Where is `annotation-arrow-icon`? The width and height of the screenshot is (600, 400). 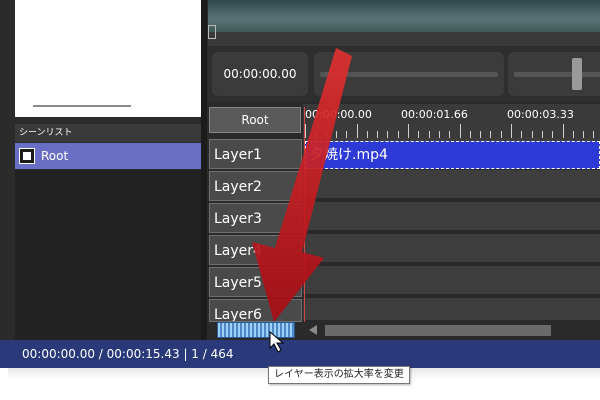
annotation-arrow-icon is located at coordinates (302, 185).